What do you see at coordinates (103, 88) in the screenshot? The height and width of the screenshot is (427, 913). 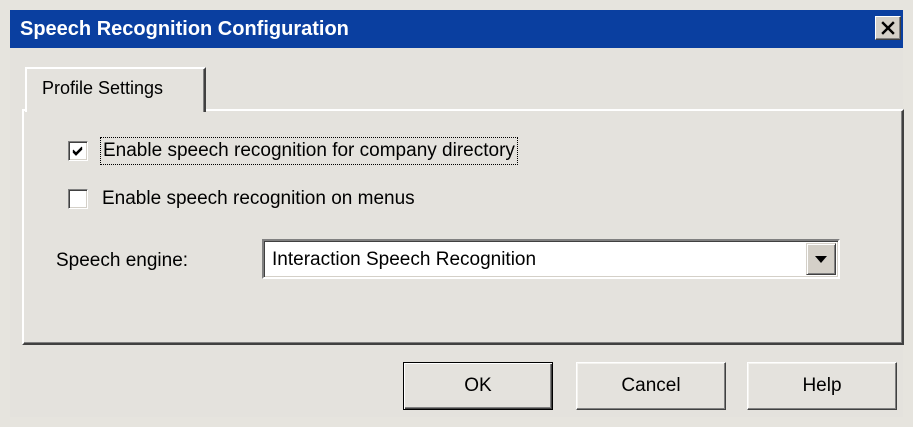 I see `tab-label: Profile Settings` at bounding box center [103, 88].